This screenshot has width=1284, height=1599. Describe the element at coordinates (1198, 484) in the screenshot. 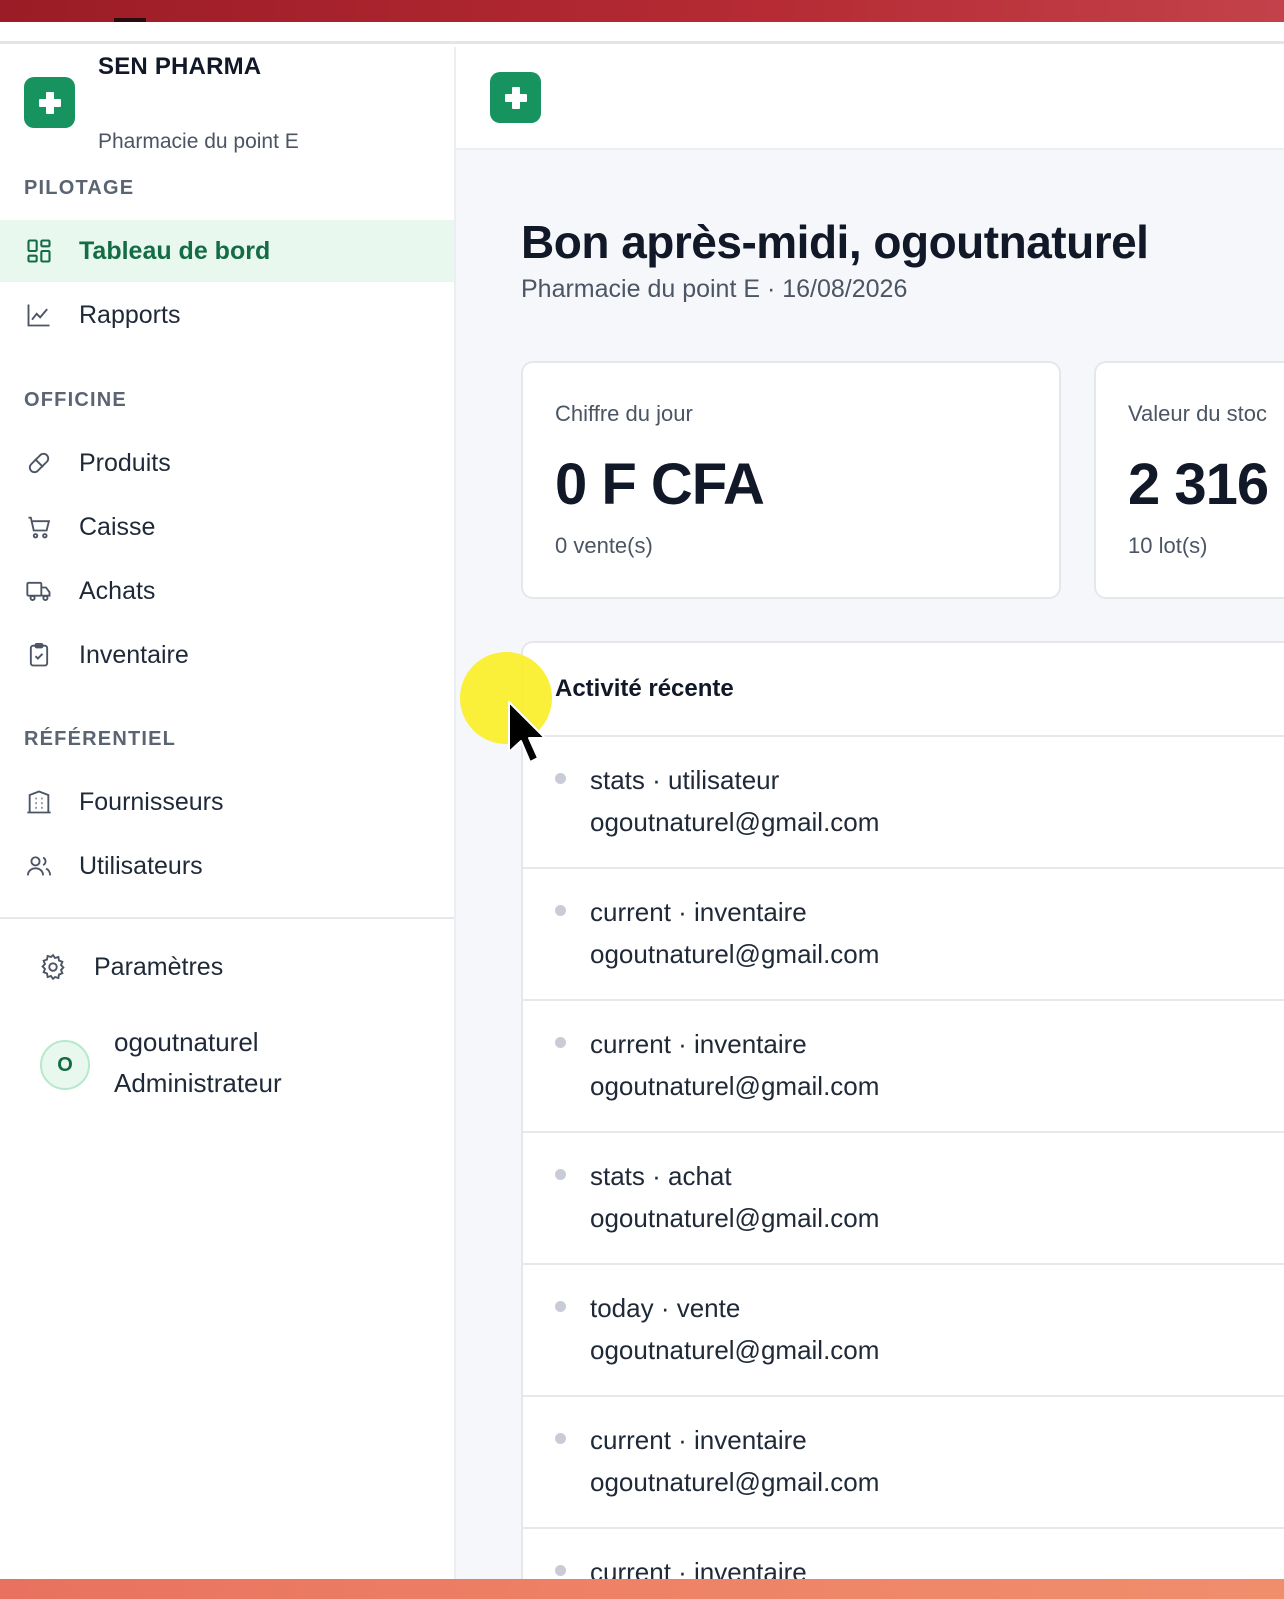

I see `kpi-value: 2 316` at that location.